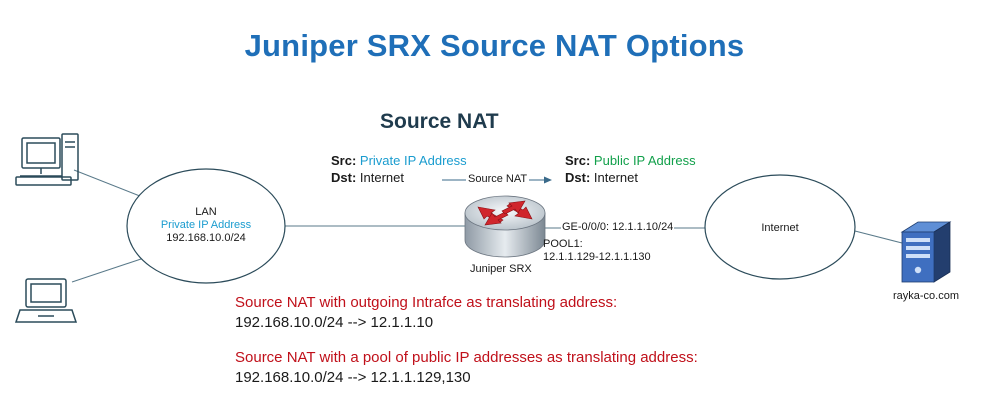 The image size is (989, 406). Describe the element at coordinates (780, 228) in the screenshot. I see `internet-label: Internet` at that location.